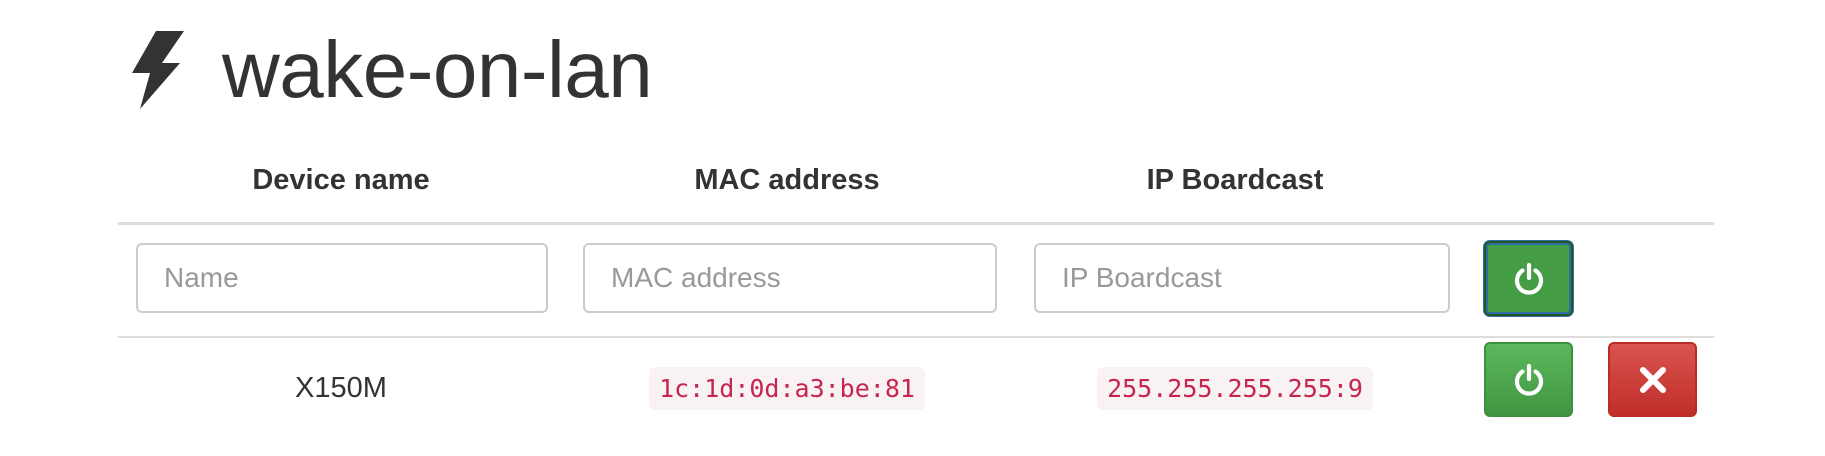 The height and width of the screenshot is (456, 1825). What do you see at coordinates (790, 278) in the screenshot?
I see `mac-address-input` at bounding box center [790, 278].